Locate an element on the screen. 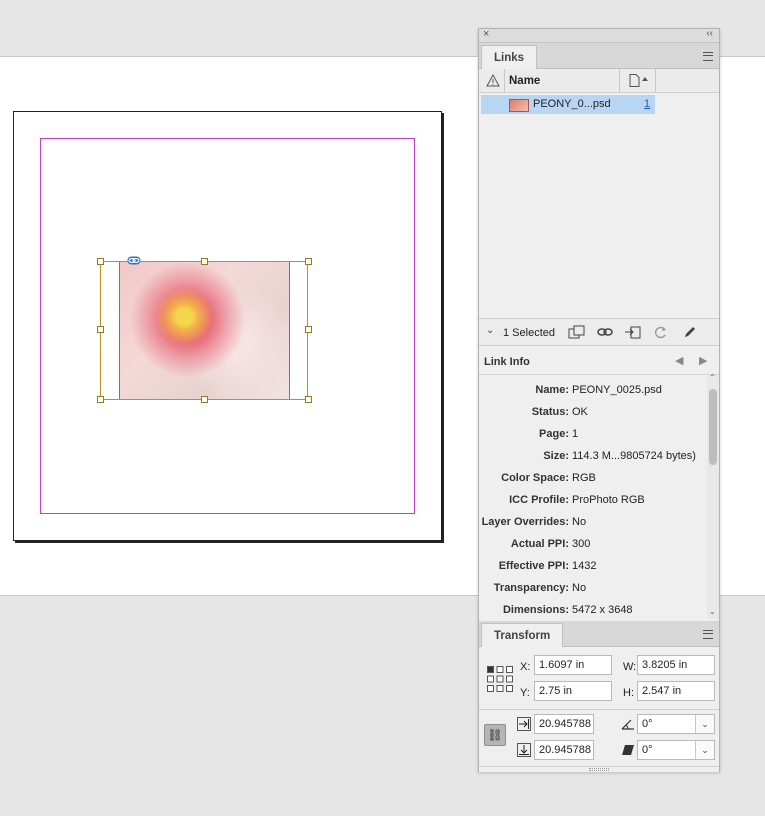 This screenshot has width=765, height=816. collapse-panel-icon: ‹‹ is located at coordinates (709, 33).